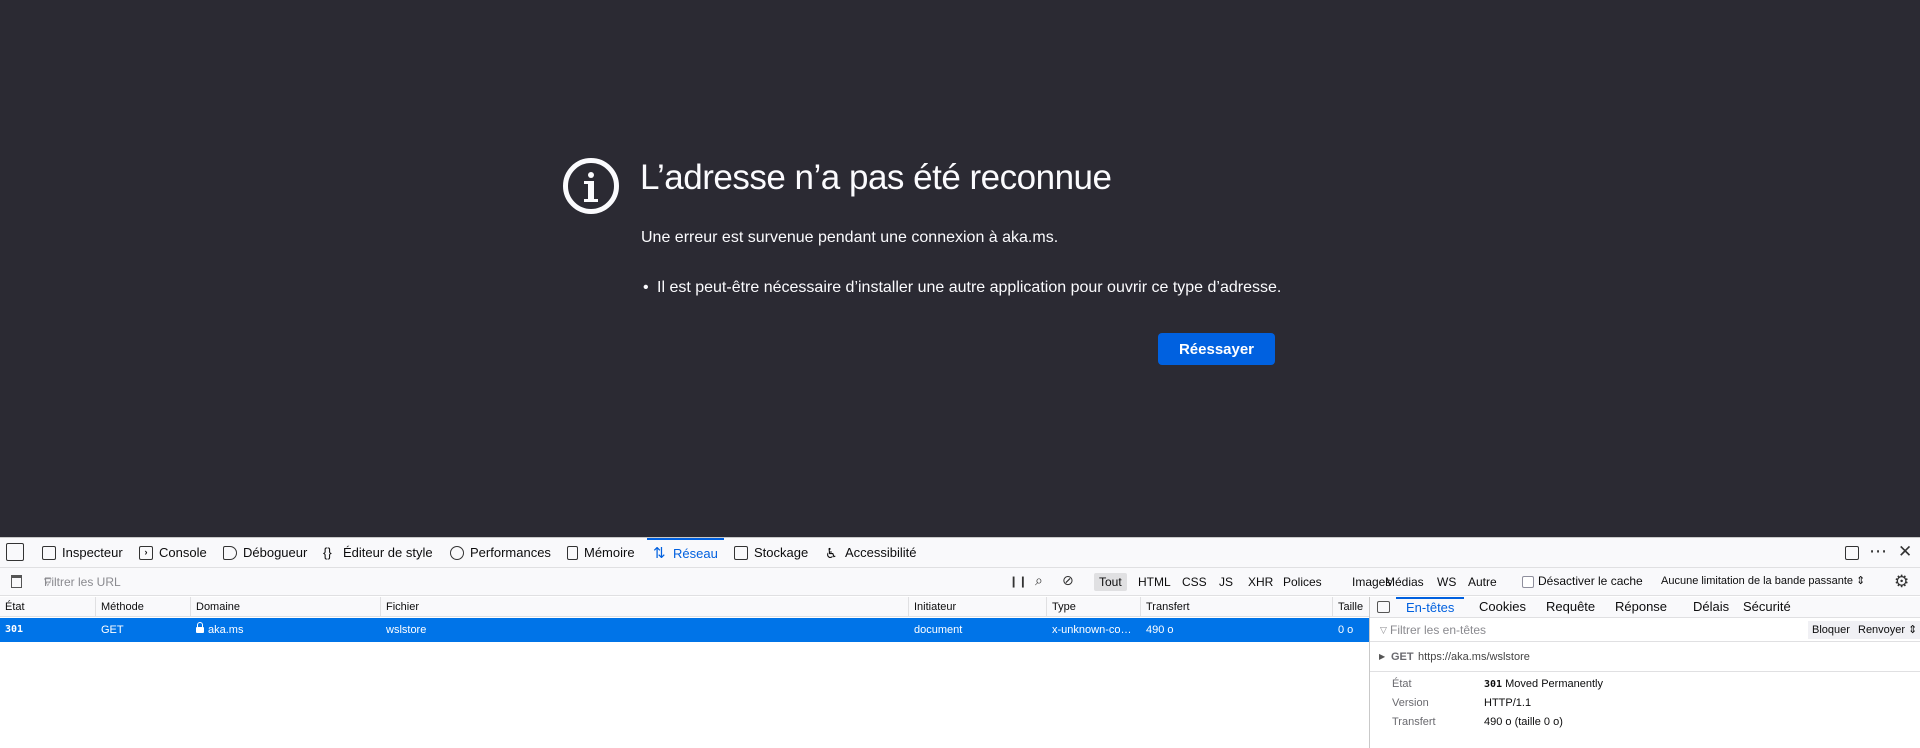 The width and height of the screenshot is (1920, 748). I want to click on style-editor-icon: {}, so click(327, 552).